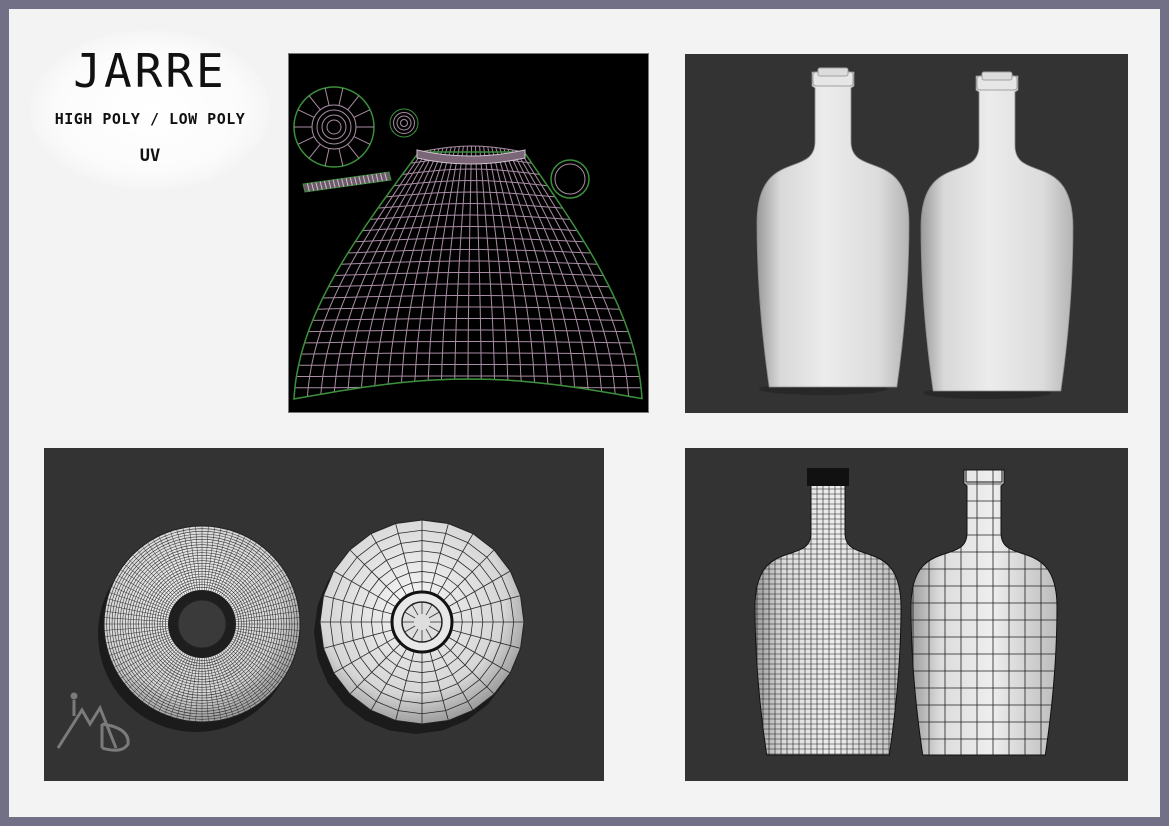 The image size is (1169, 826). Describe the element at coordinates (150, 71) in the screenshot. I see `page-title: JARRE` at that location.